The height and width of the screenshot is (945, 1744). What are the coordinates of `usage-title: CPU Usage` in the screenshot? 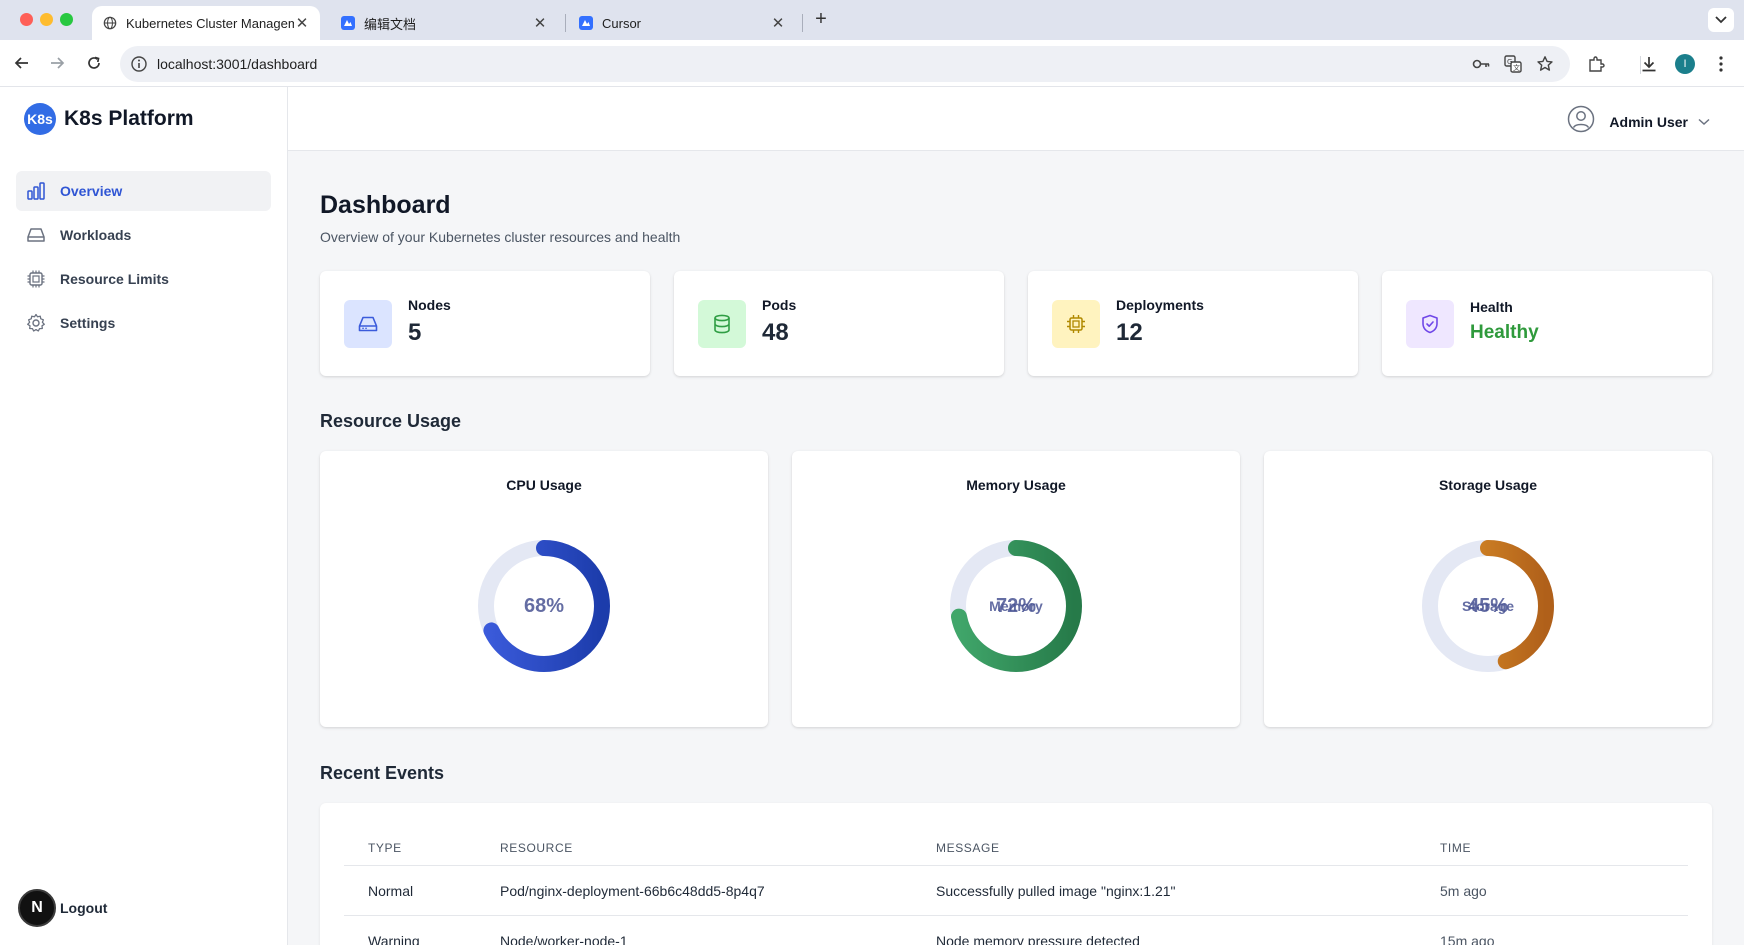 It's located at (544, 485).